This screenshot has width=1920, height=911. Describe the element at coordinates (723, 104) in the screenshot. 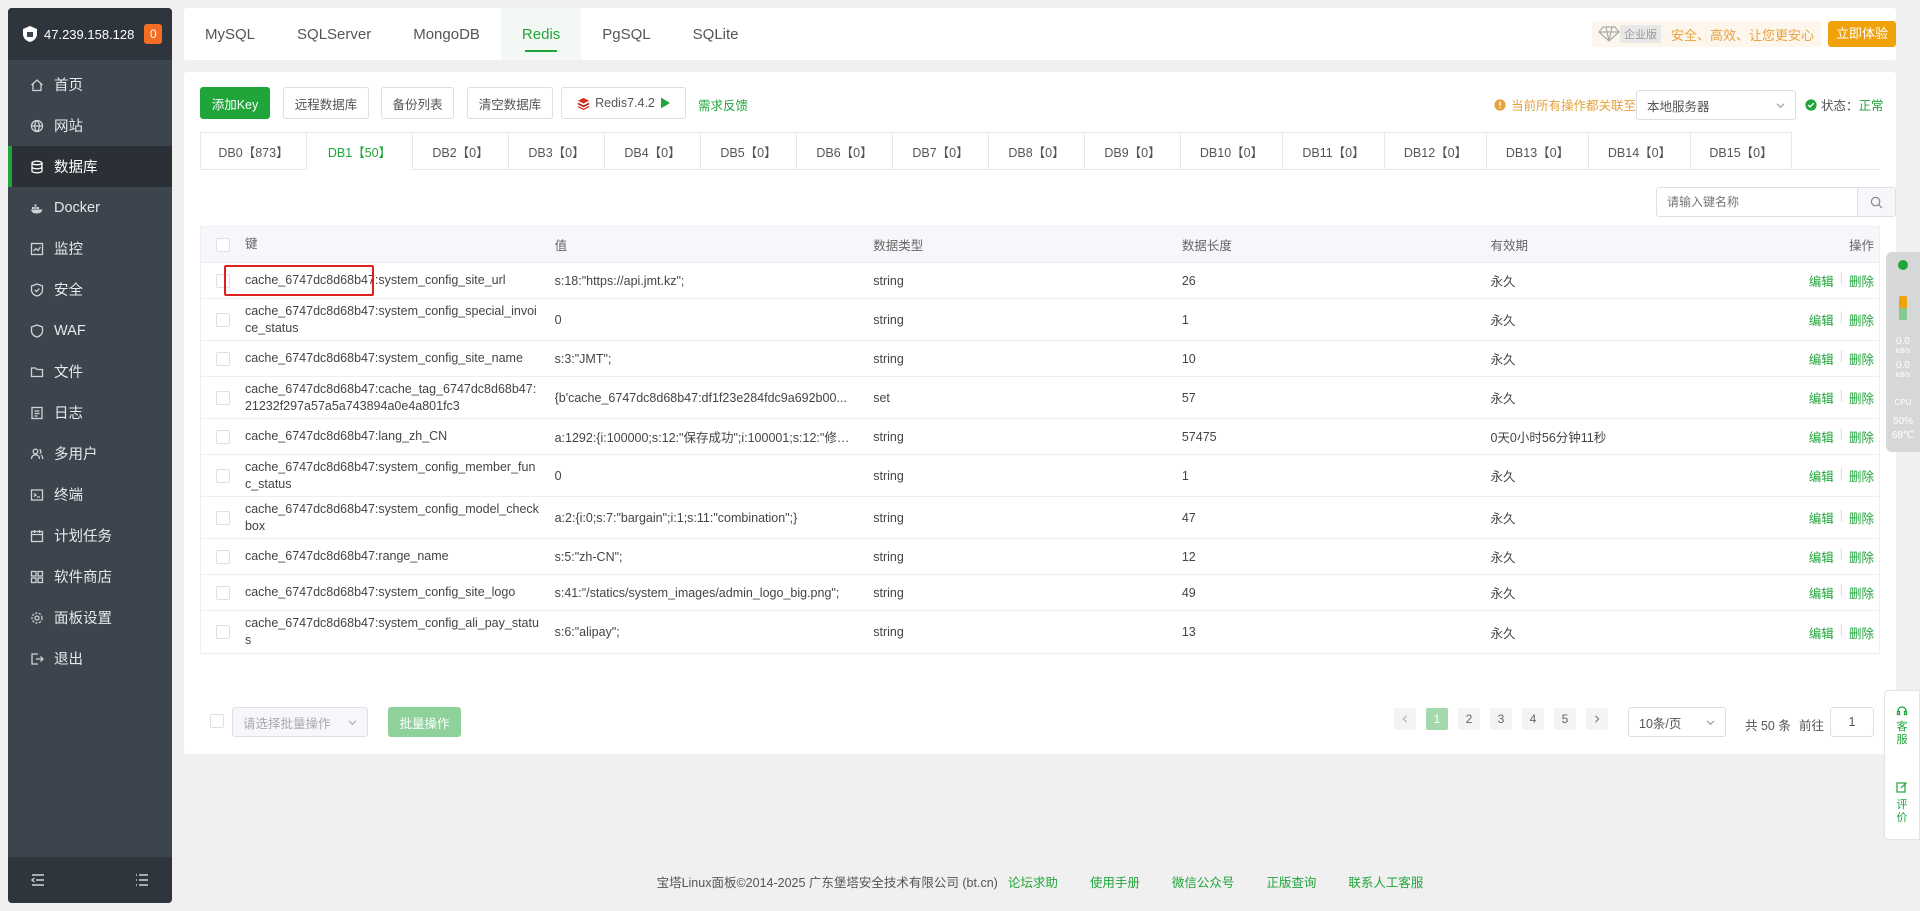

I see `feedback-link: 需求反馈` at that location.